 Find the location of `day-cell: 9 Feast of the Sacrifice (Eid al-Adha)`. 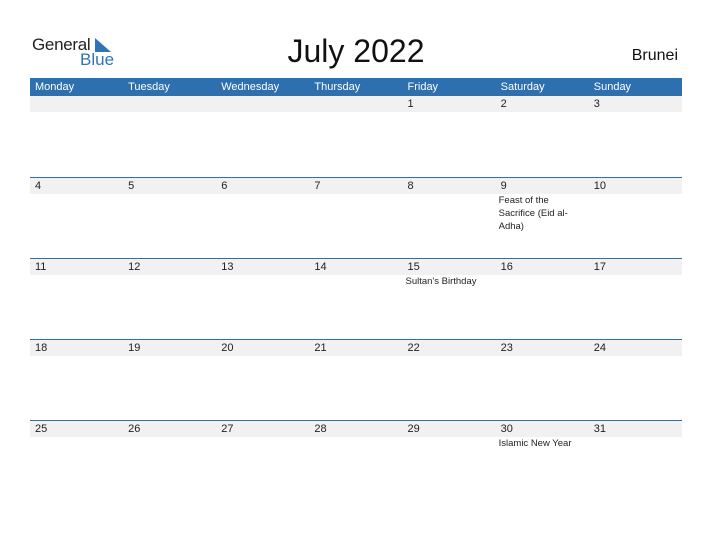

day-cell: 9 Feast of the Sacrifice (Eid al-Adha) is located at coordinates (542, 218).